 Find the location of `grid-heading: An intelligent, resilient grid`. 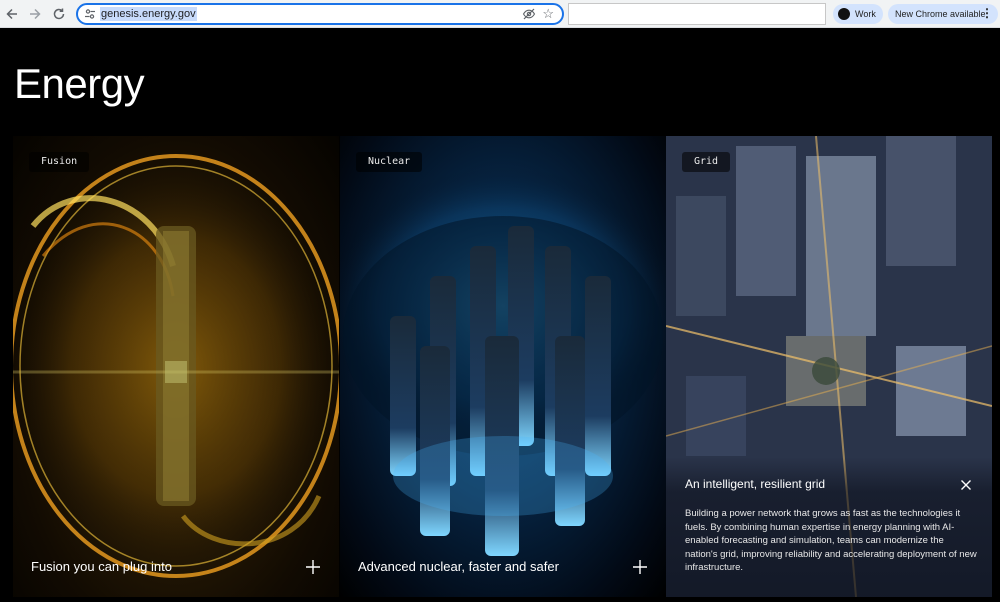

grid-heading: An intelligent, resilient grid is located at coordinates (755, 484).